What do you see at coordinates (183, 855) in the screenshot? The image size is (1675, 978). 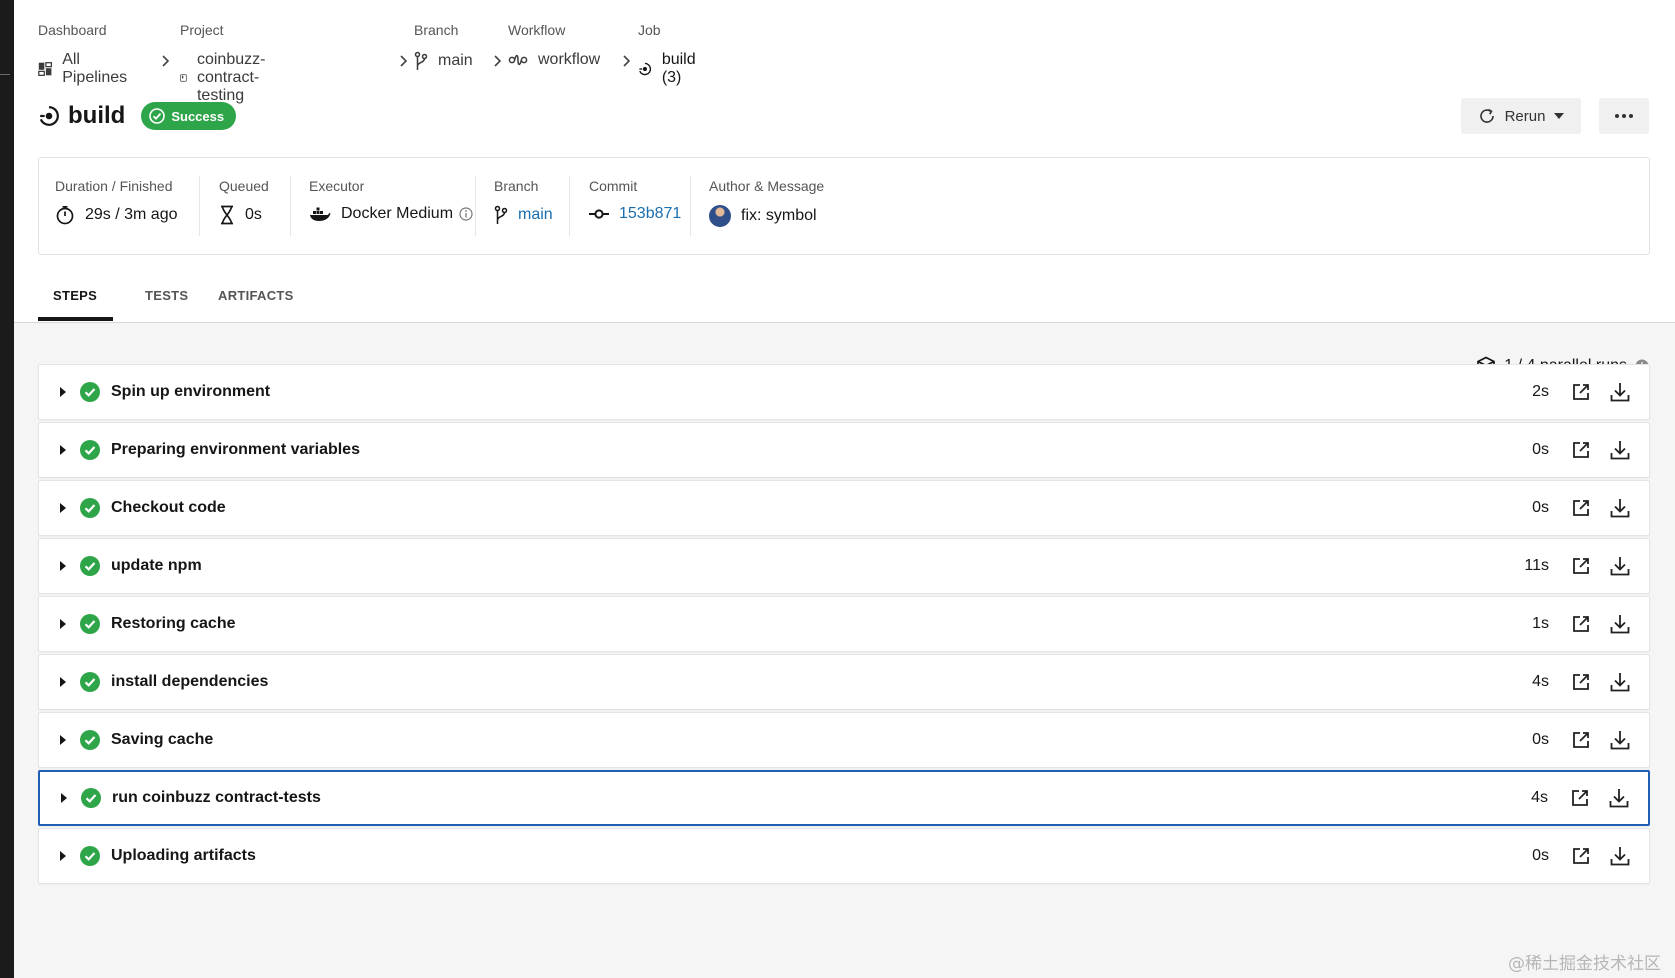 I see `step-name: Uploading artifacts` at bounding box center [183, 855].